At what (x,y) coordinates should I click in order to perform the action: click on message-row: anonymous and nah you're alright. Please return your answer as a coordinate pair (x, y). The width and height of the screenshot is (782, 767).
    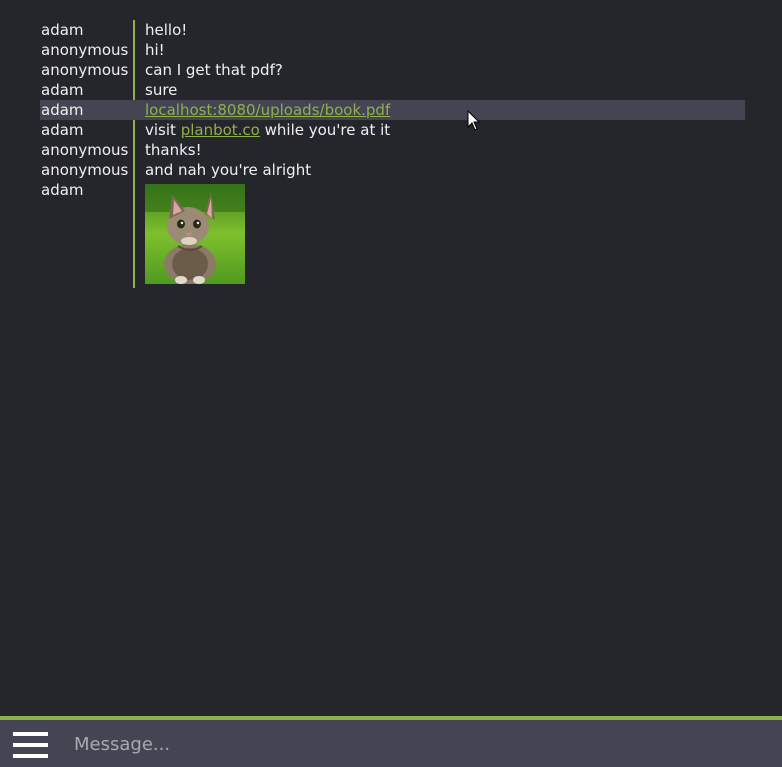
    Looking at the image, I should click on (392, 170).